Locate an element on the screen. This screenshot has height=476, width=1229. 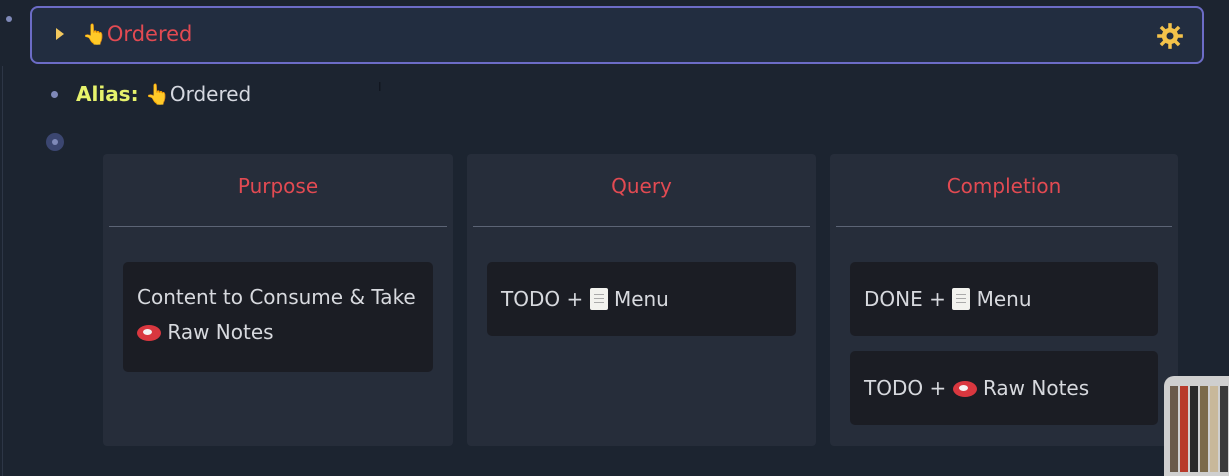
purpose-header: Purpose is located at coordinates (278, 186).